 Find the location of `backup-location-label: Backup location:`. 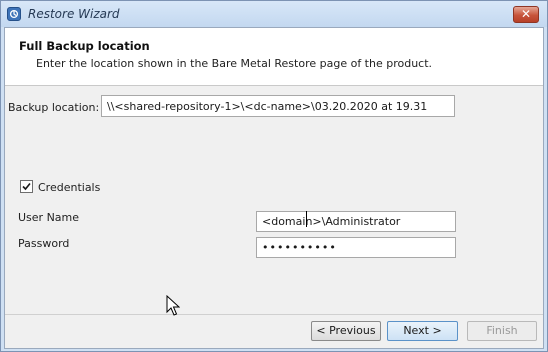

backup-location-label: Backup location: is located at coordinates (54, 107).